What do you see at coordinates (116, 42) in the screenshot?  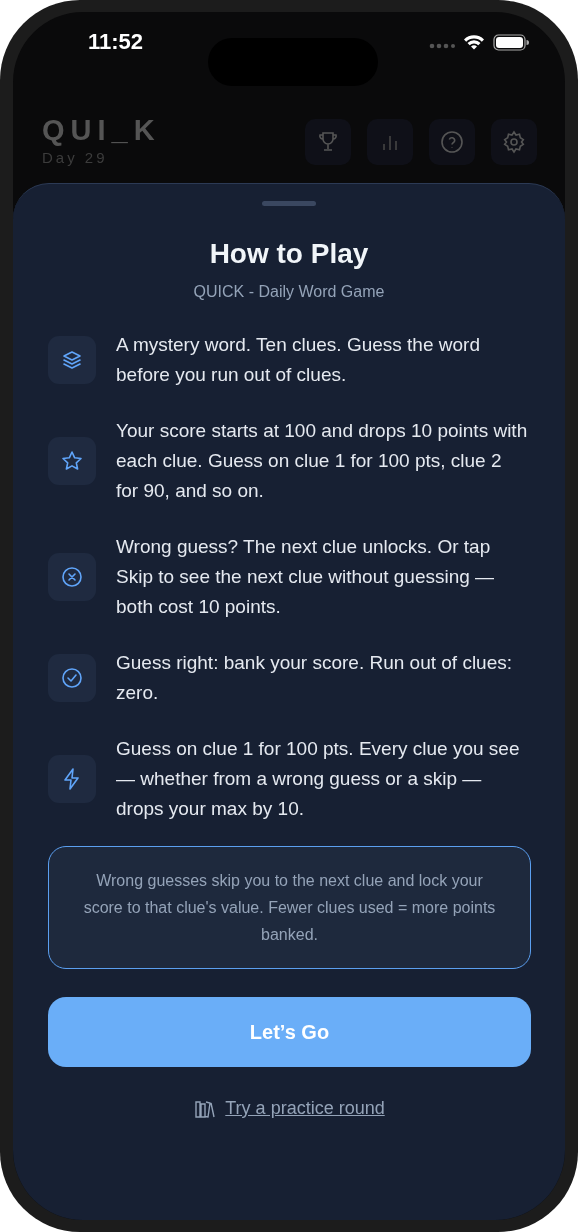 I see `status-time: 11:52` at bounding box center [116, 42].